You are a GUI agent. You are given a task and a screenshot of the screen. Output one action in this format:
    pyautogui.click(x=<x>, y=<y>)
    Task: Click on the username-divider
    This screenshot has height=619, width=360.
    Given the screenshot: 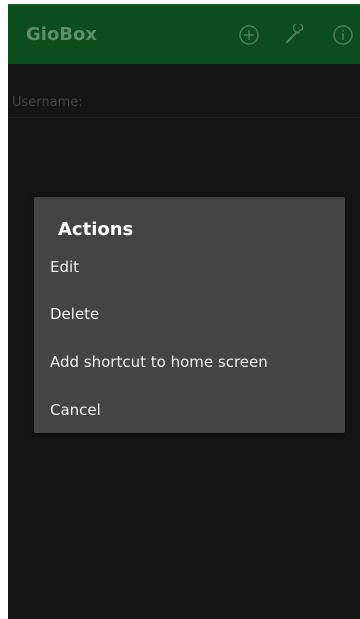 What is the action you would take?
    pyautogui.click(x=184, y=117)
    